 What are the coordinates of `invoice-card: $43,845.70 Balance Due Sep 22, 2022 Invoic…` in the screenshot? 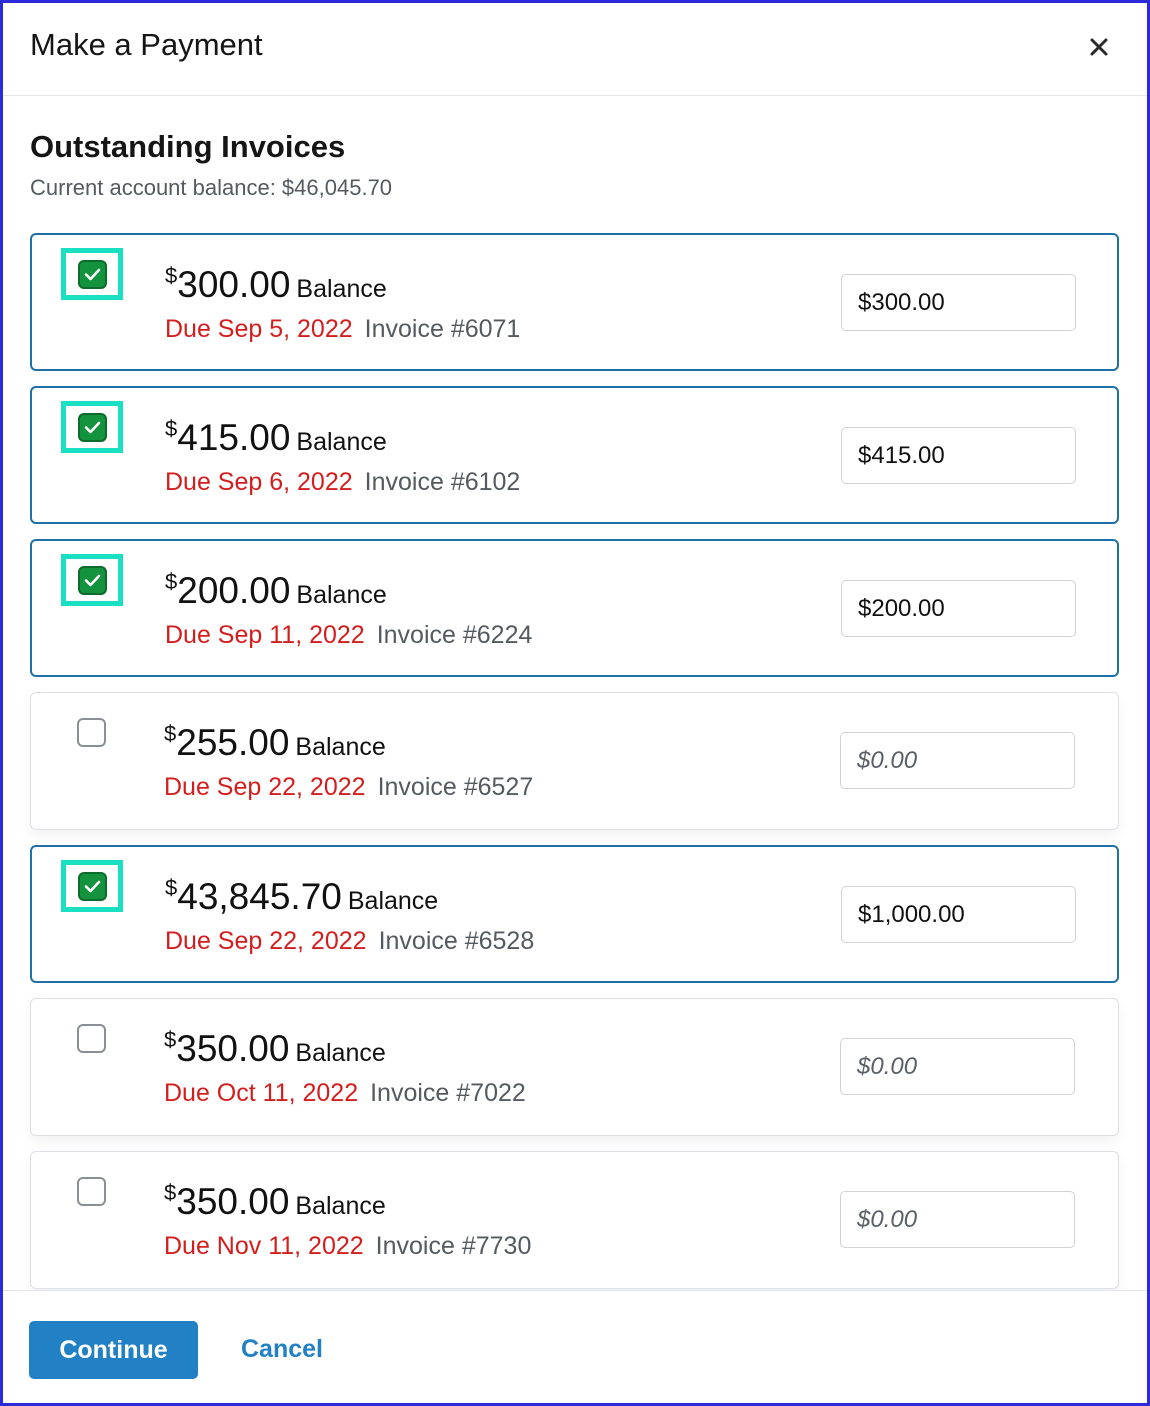 It's located at (574, 914).